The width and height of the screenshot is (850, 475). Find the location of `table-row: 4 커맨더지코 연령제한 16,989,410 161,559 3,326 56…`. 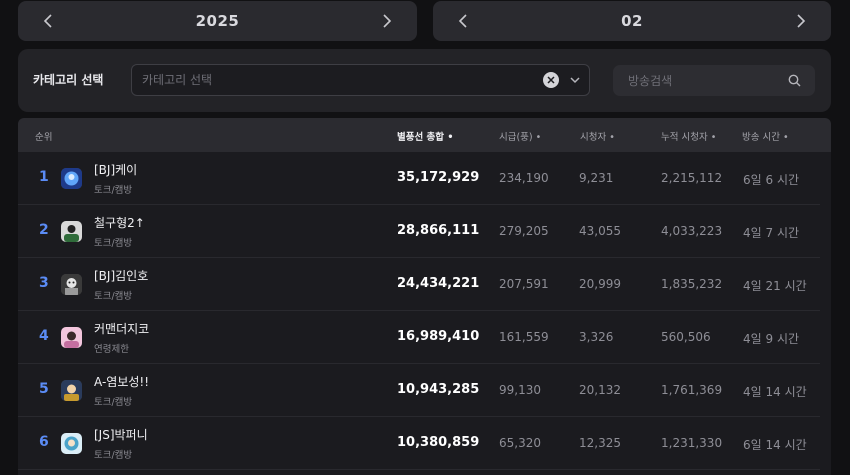

table-row: 4 커맨더지코 연령제한 16,989,410 161,559 3,326 56… is located at coordinates (420, 337).